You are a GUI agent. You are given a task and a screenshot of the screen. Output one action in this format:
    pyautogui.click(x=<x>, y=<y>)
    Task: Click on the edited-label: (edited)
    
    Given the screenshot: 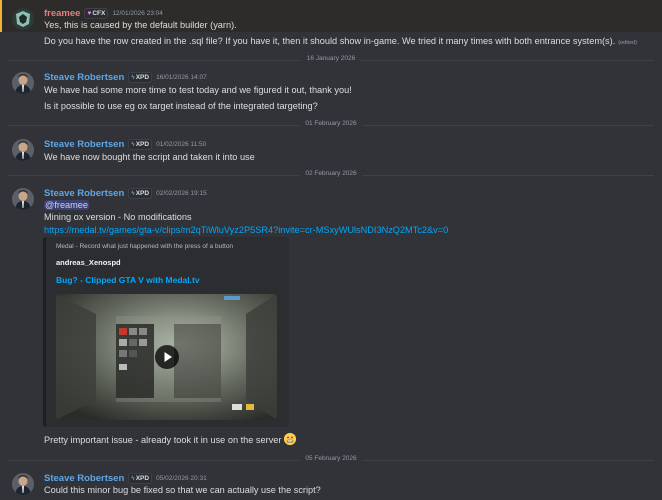 What is the action you would take?
    pyautogui.click(x=627, y=43)
    